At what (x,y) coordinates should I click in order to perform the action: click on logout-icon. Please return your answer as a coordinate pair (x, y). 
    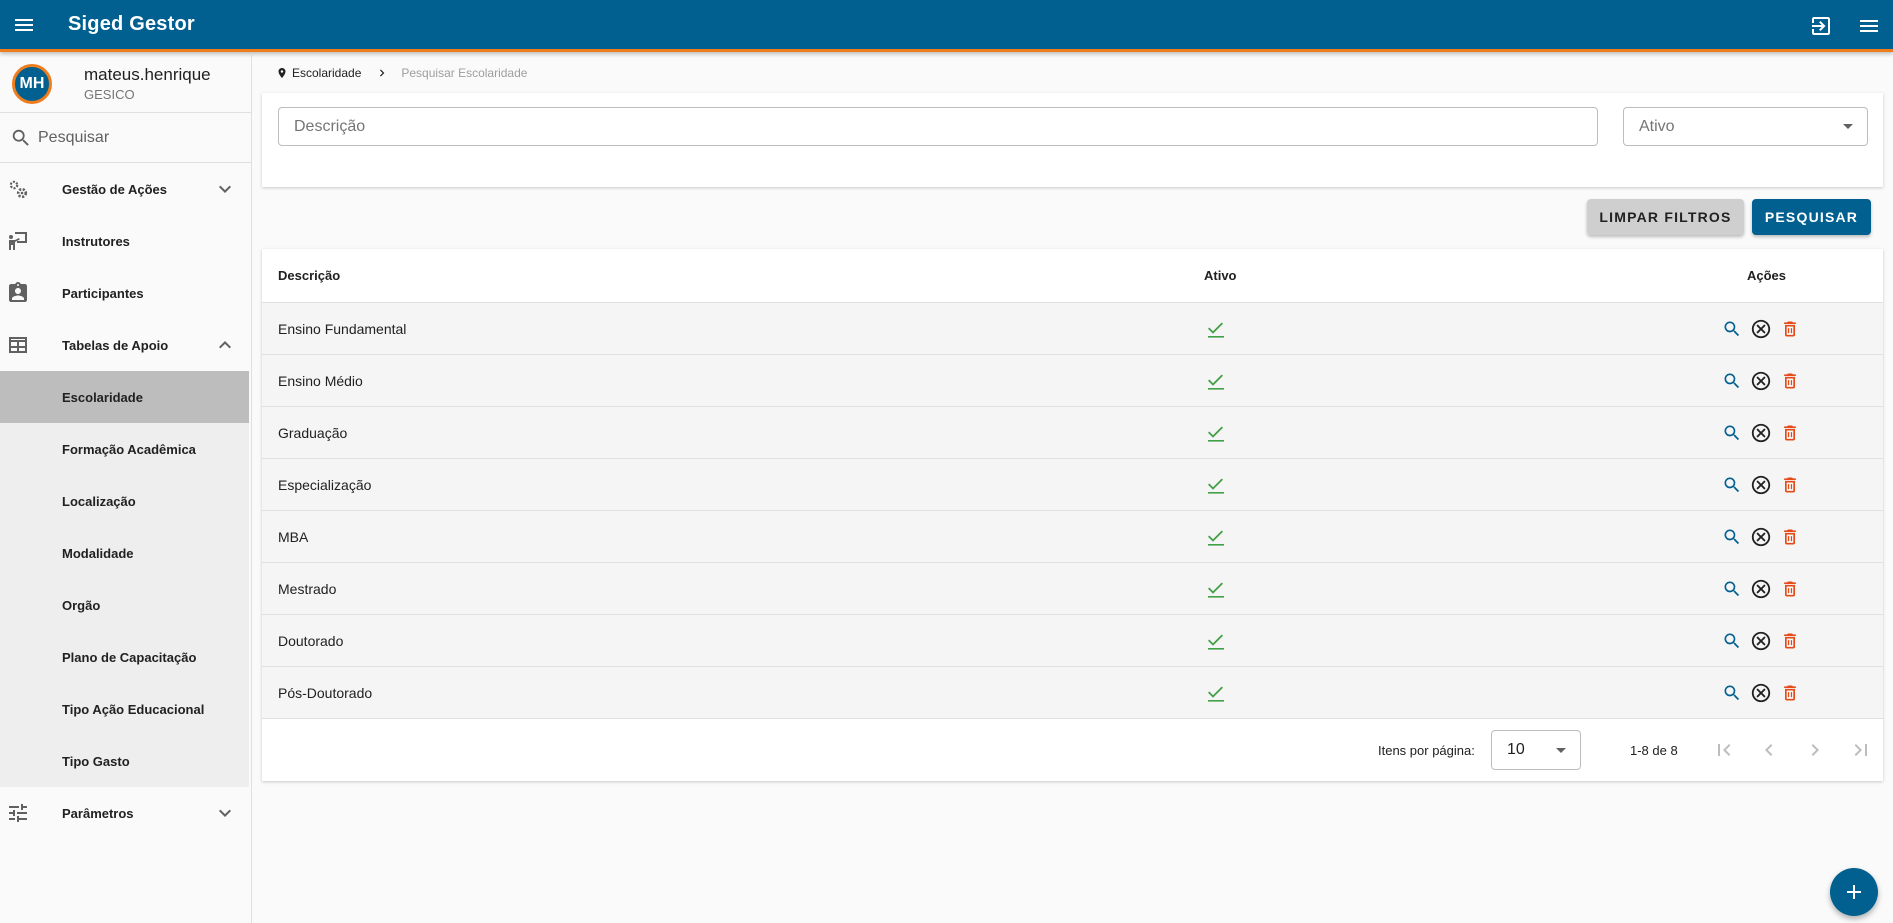
    Looking at the image, I should click on (1821, 26).